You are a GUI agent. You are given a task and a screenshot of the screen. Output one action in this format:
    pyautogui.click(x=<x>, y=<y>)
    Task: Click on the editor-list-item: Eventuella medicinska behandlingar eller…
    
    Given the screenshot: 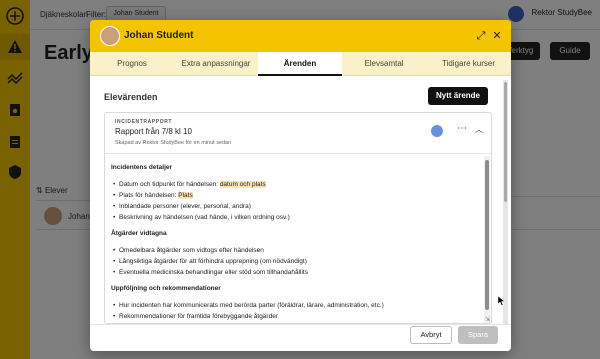 What is the action you would take?
    pyautogui.click(x=210, y=272)
    